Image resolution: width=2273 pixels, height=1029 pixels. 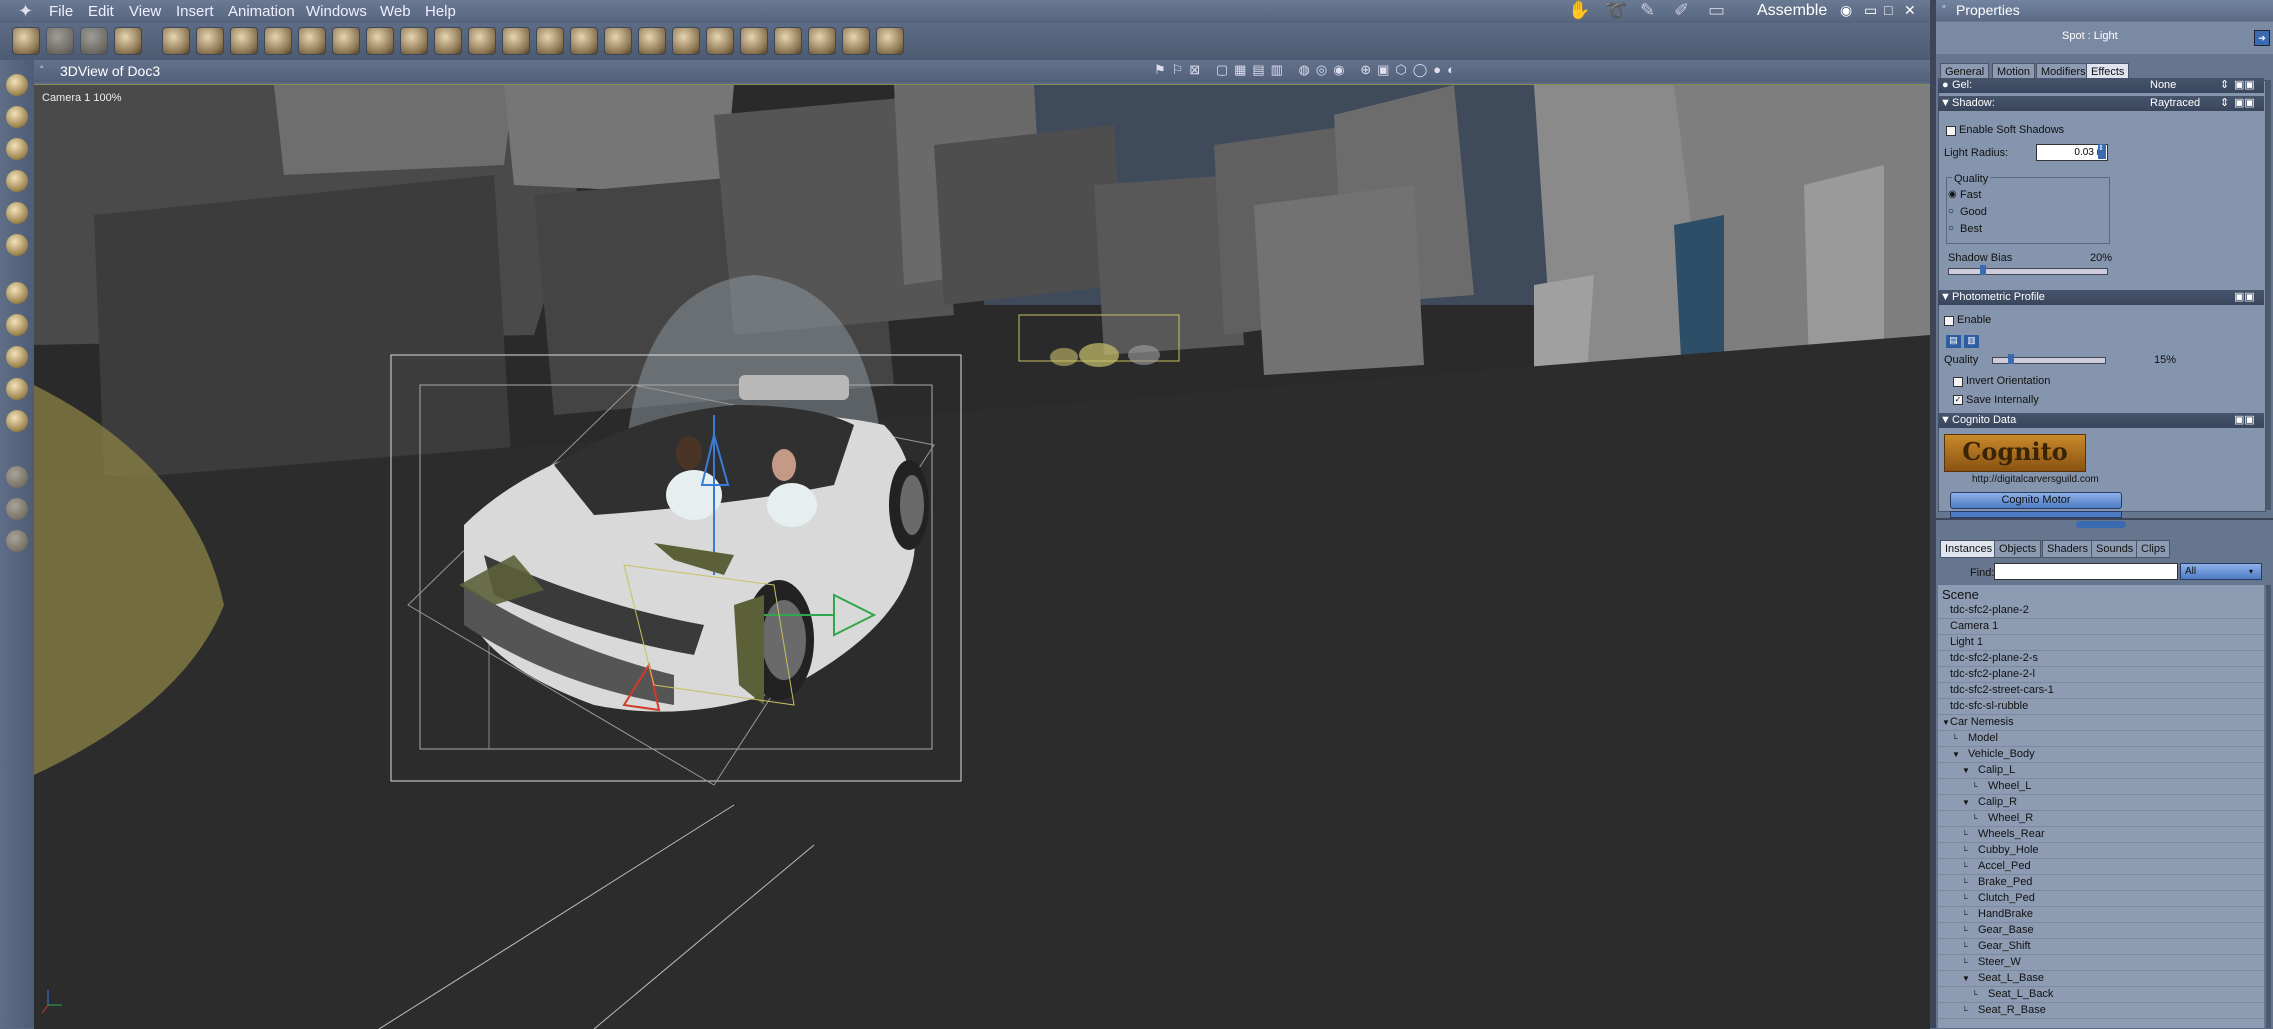 I want to click on cognito-next-button, so click(x=2036, y=514).